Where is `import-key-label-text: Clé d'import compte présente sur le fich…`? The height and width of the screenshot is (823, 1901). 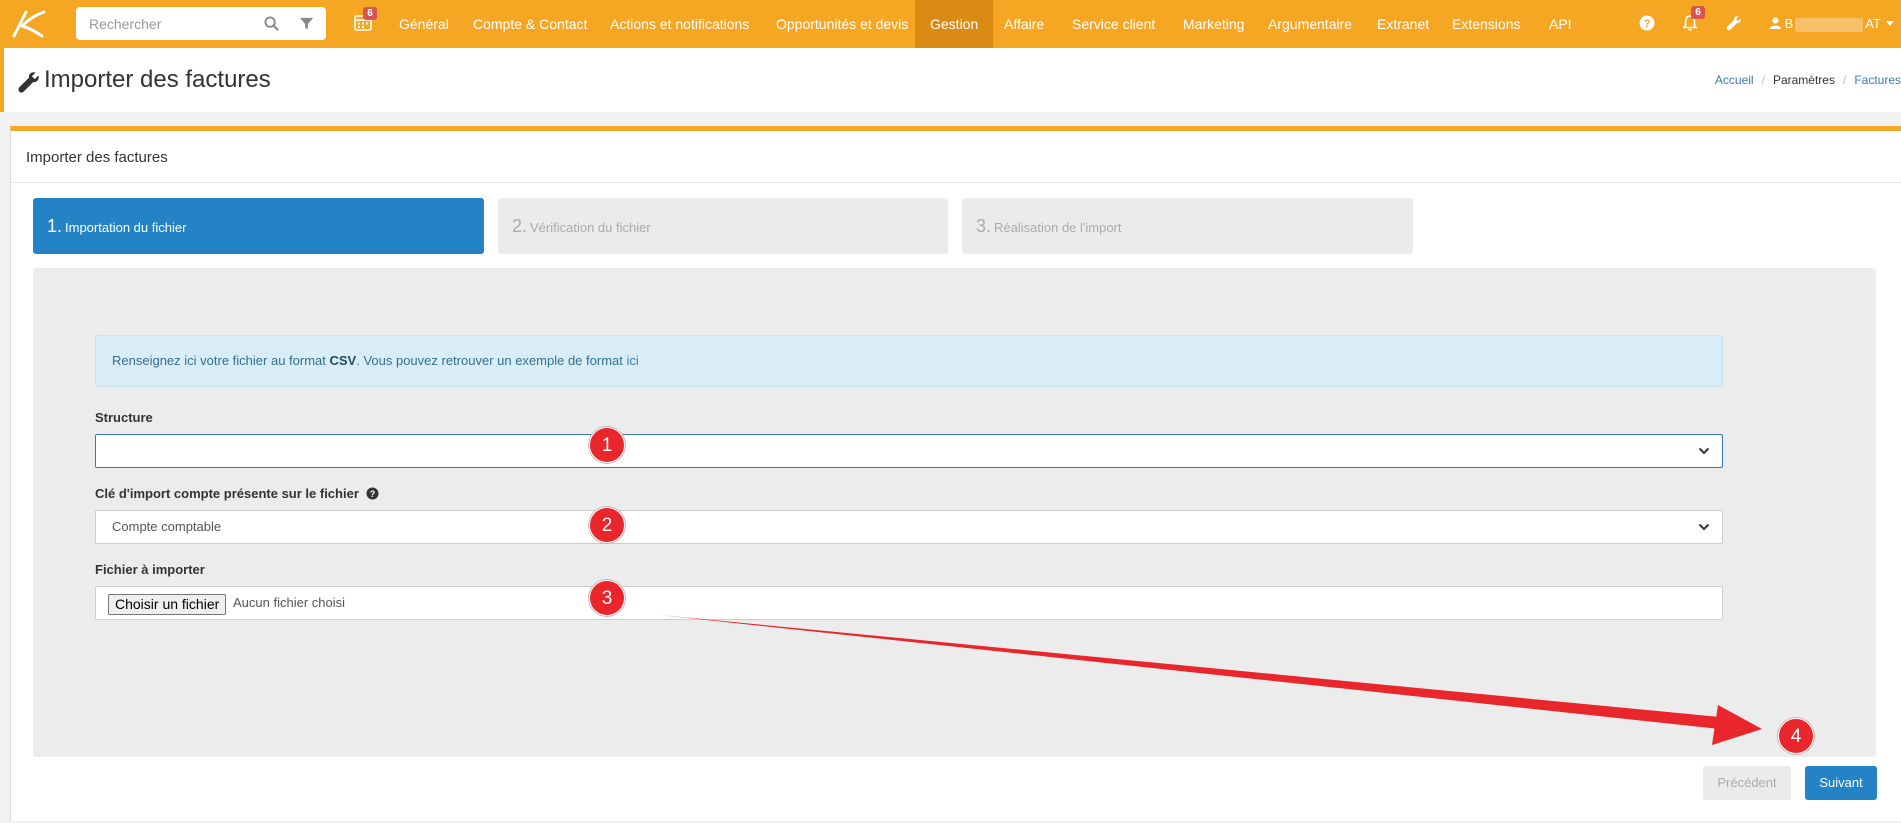
import-key-label-text: Clé d'import compte présente sur le fich… is located at coordinates (227, 493).